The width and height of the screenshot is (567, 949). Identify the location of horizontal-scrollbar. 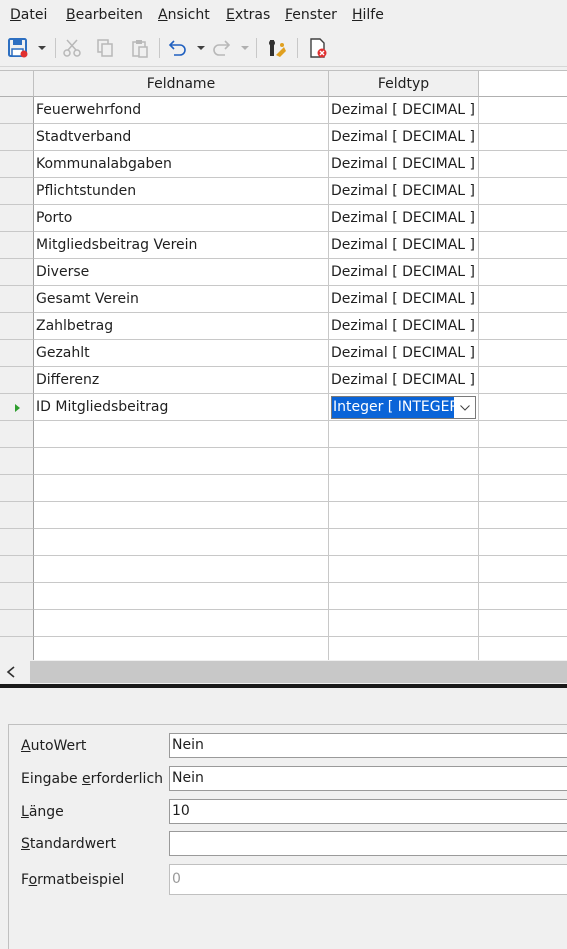
(283, 672).